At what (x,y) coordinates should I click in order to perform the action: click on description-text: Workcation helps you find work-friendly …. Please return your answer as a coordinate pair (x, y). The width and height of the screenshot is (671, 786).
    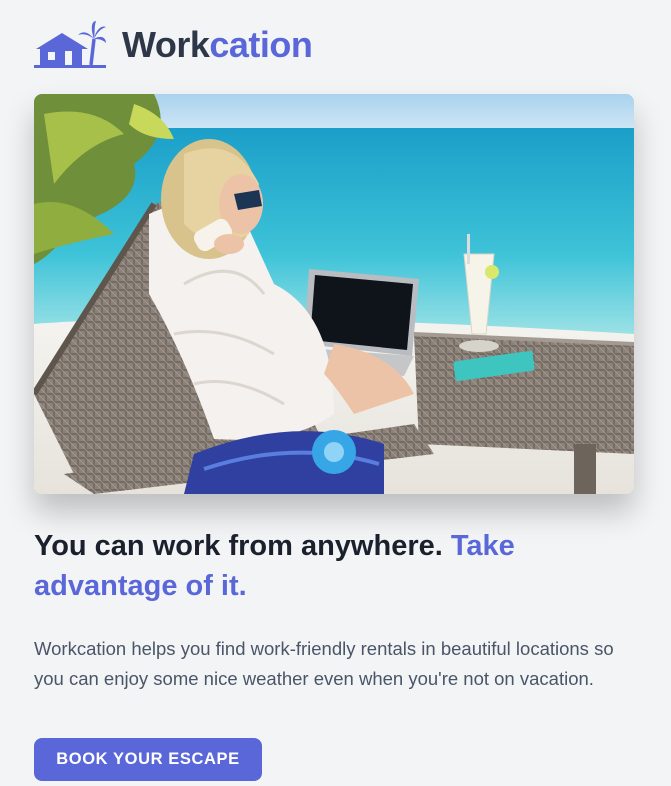
    Looking at the image, I should click on (324, 663).